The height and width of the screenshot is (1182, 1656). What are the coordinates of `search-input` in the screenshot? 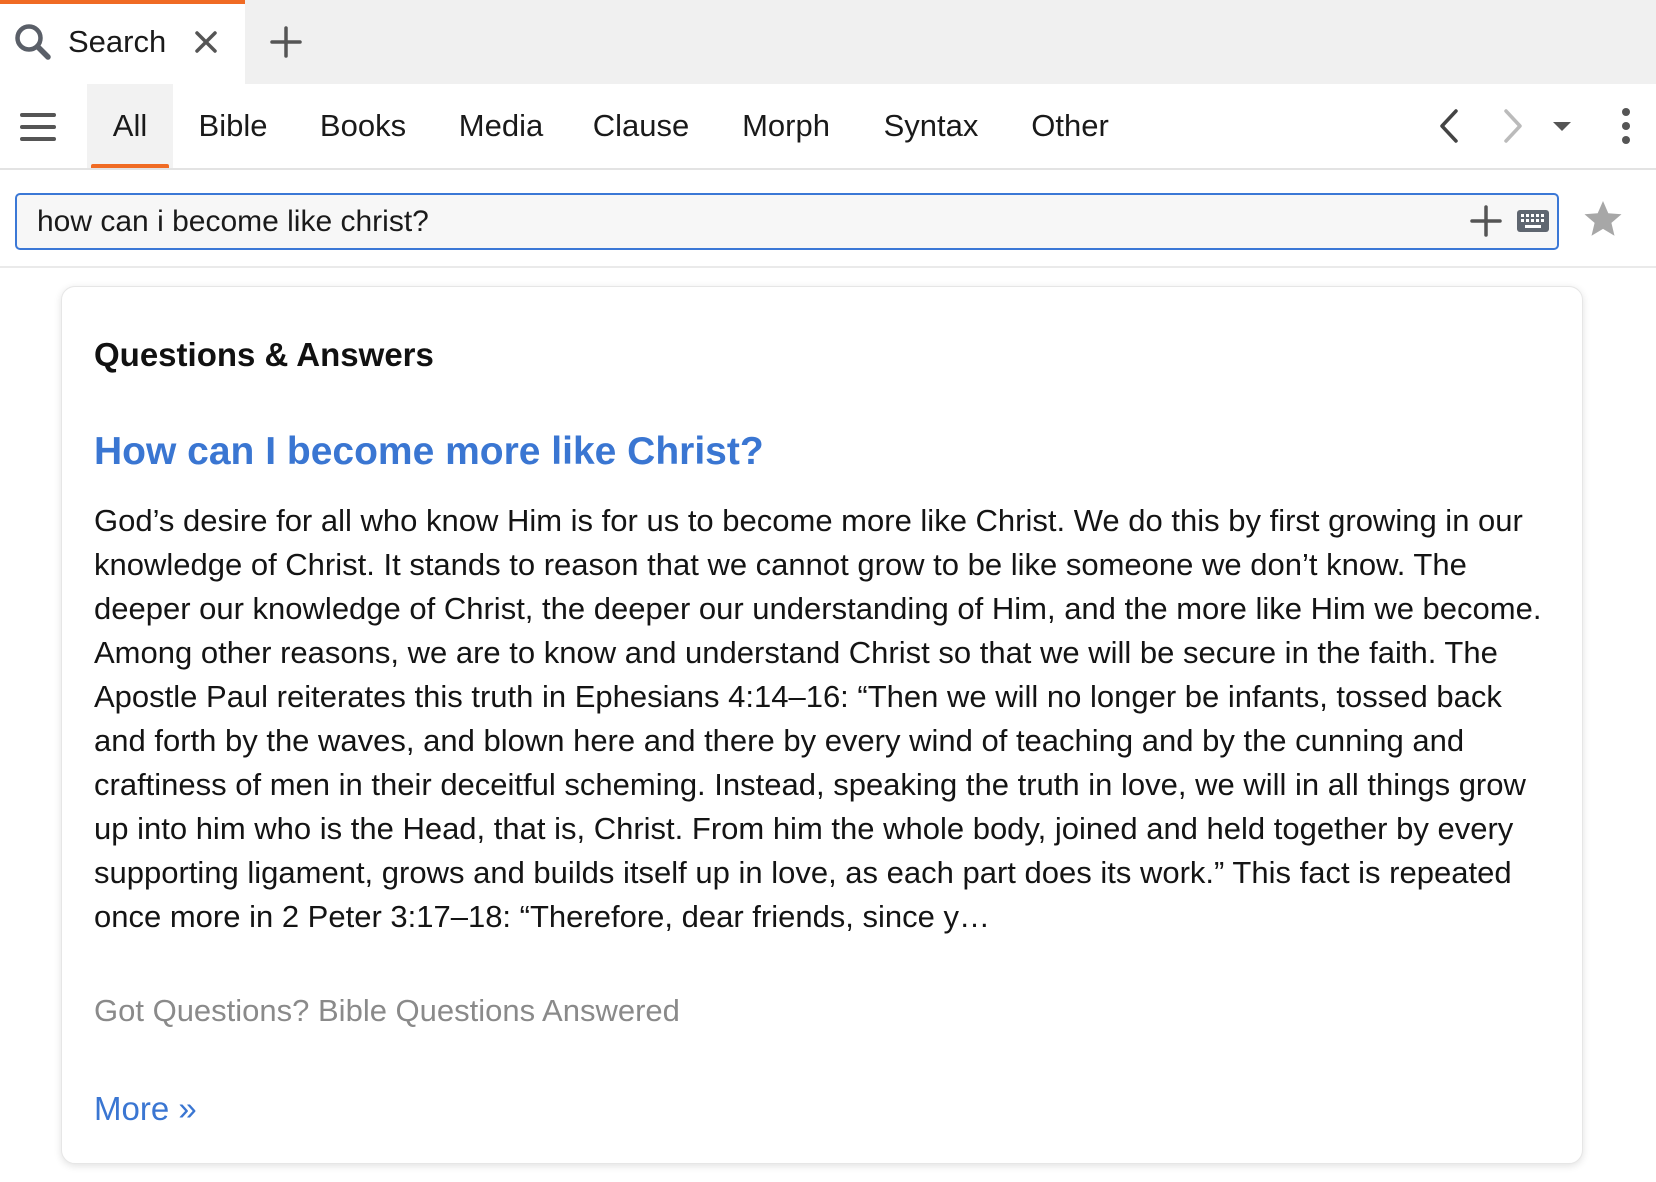 It's located at (747, 221).